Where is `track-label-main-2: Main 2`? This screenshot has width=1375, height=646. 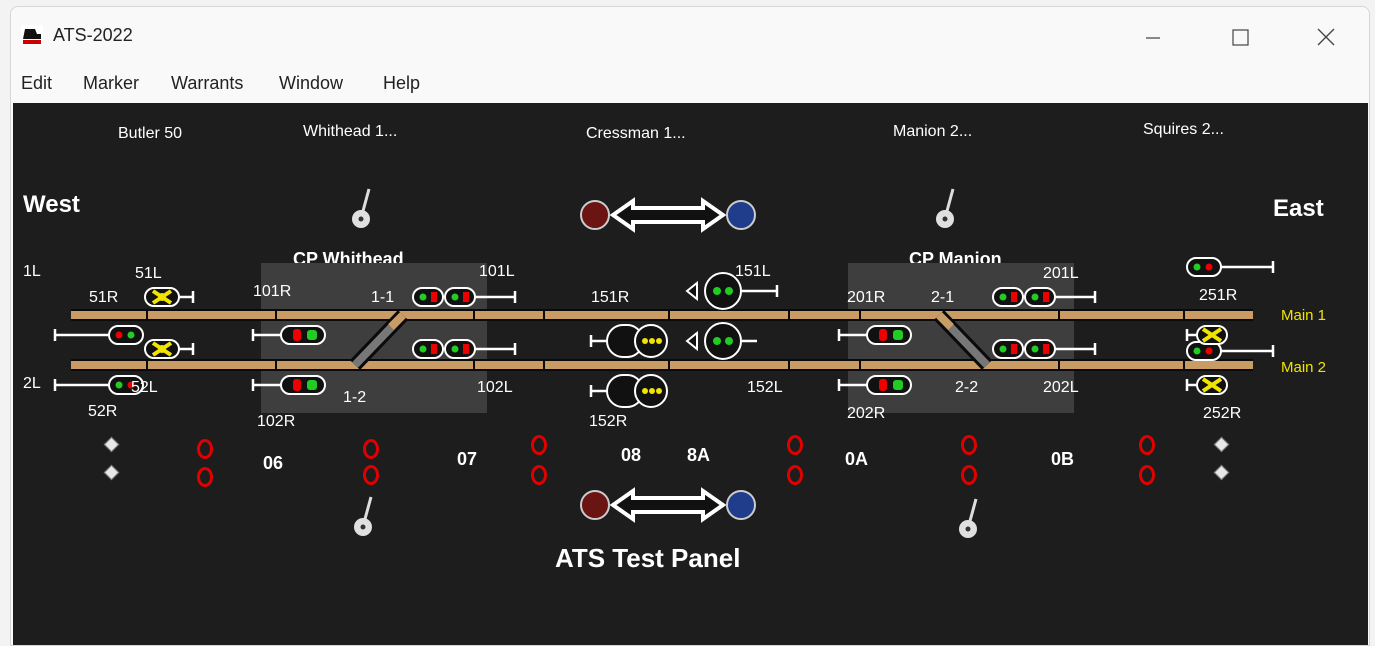
track-label-main-2: Main 2 is located at coordinates (1304, 367).